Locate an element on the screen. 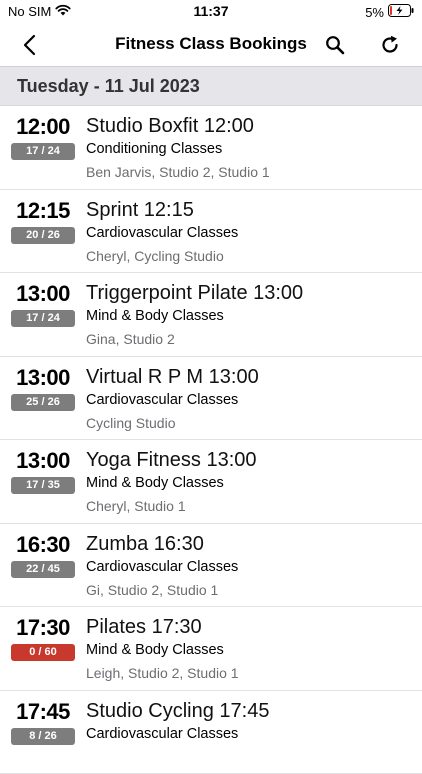 The image size is (422, 774). class-name: Studio Cycling 17:45 is located at coordinates (177, 711).